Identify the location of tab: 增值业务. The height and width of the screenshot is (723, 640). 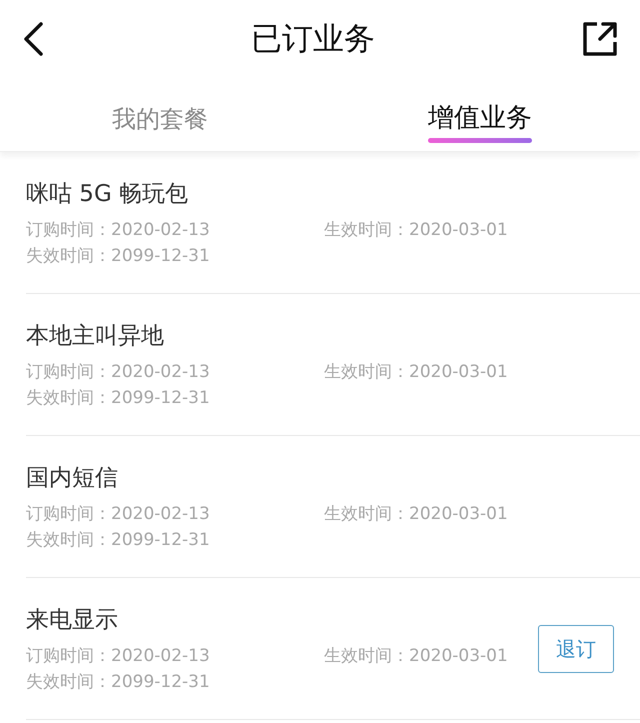
(480, 114).